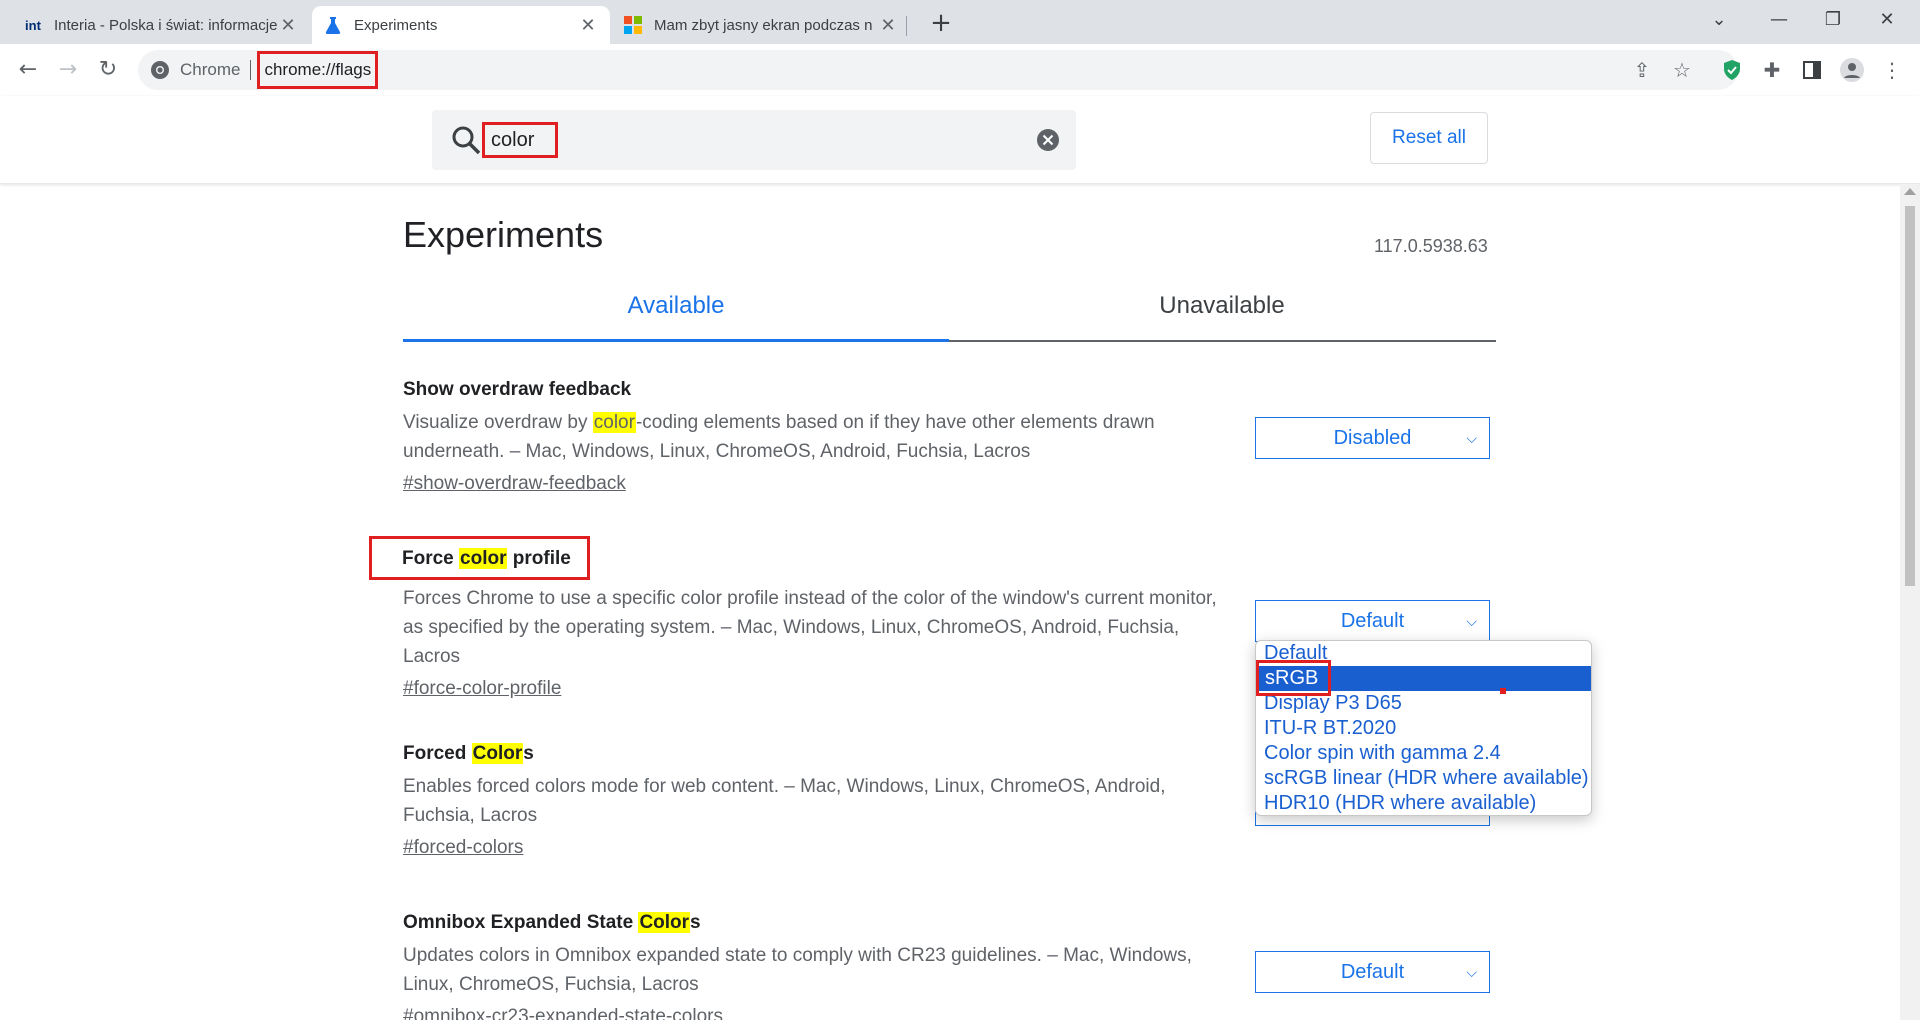 The width and height of the screenshot is (1920, 1020). What do you see at coordinates (1423, 803) in the screenshot?
I see `dropdown-option-hdr10: HDR10 (HDR where available)` at bounding box center [1423, 803].